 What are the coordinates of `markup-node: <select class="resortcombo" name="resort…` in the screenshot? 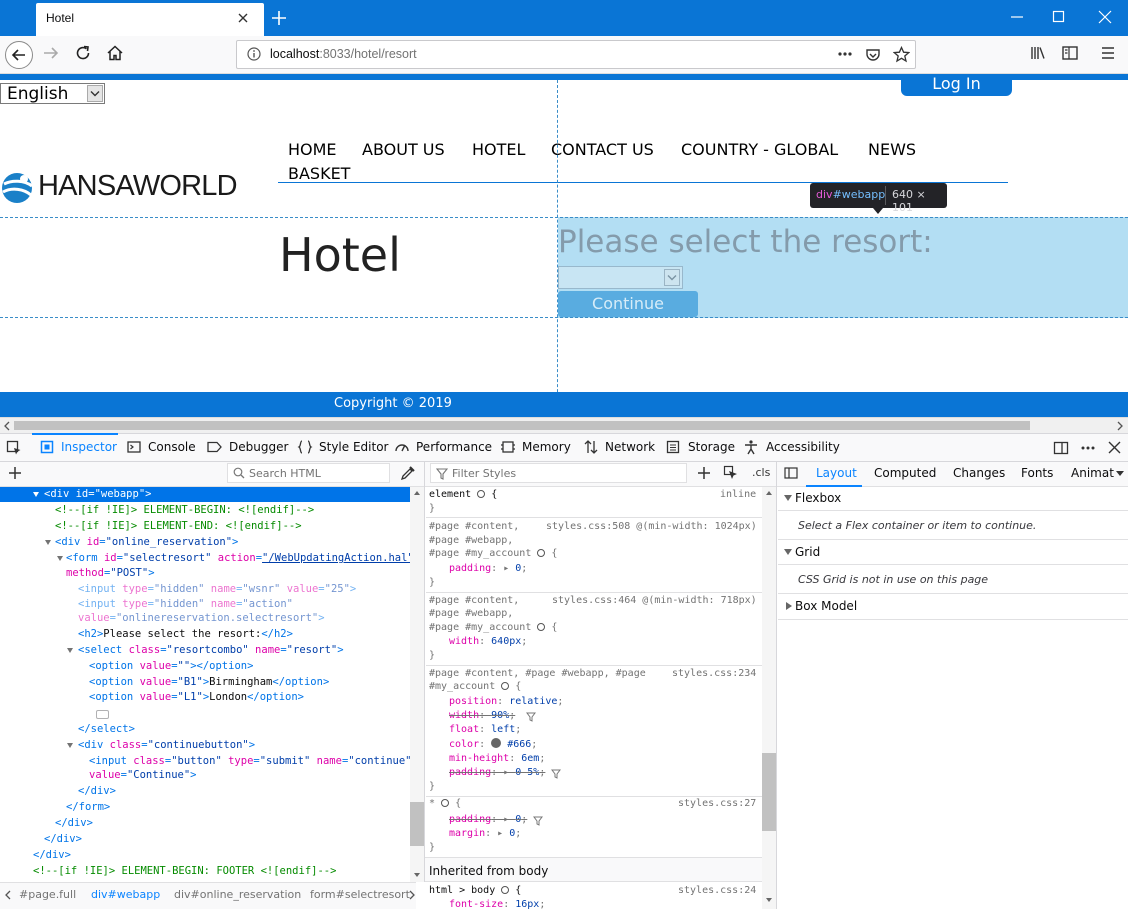 It's located at (211, 650).